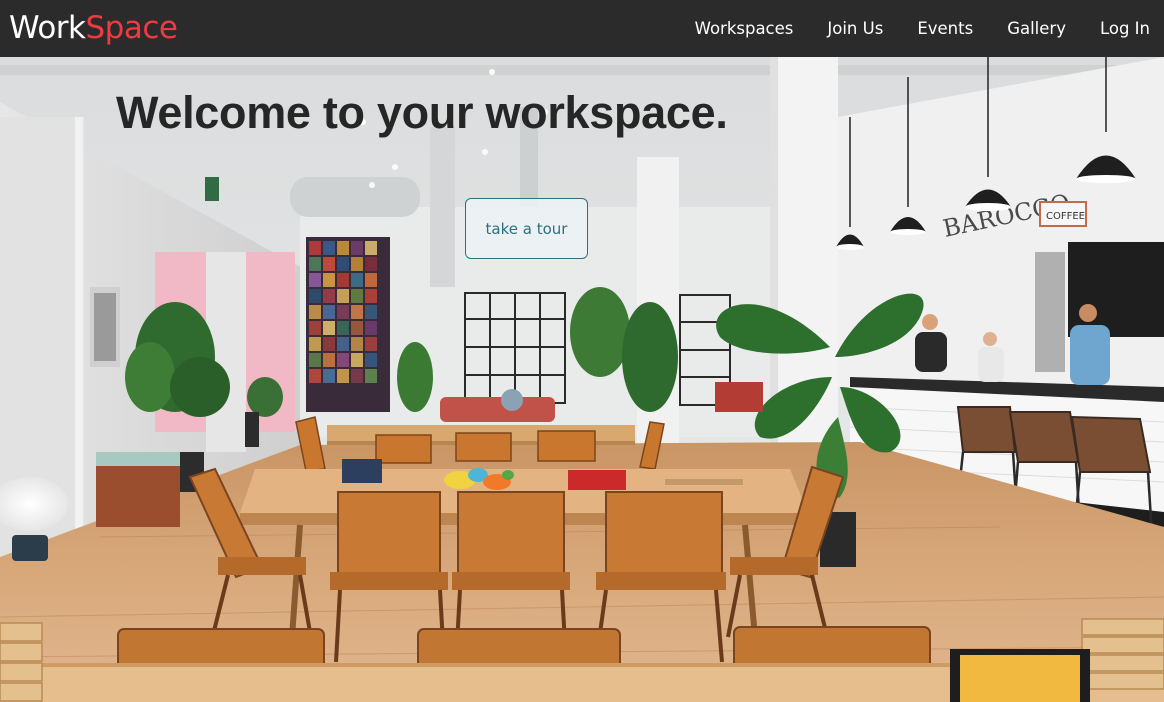 This screenshot has height=702, width=1164. What do you see at coordinates (47, 28) in the screenshot?
I see `brand-logo-work: Work` at bounding box center [47, 28].